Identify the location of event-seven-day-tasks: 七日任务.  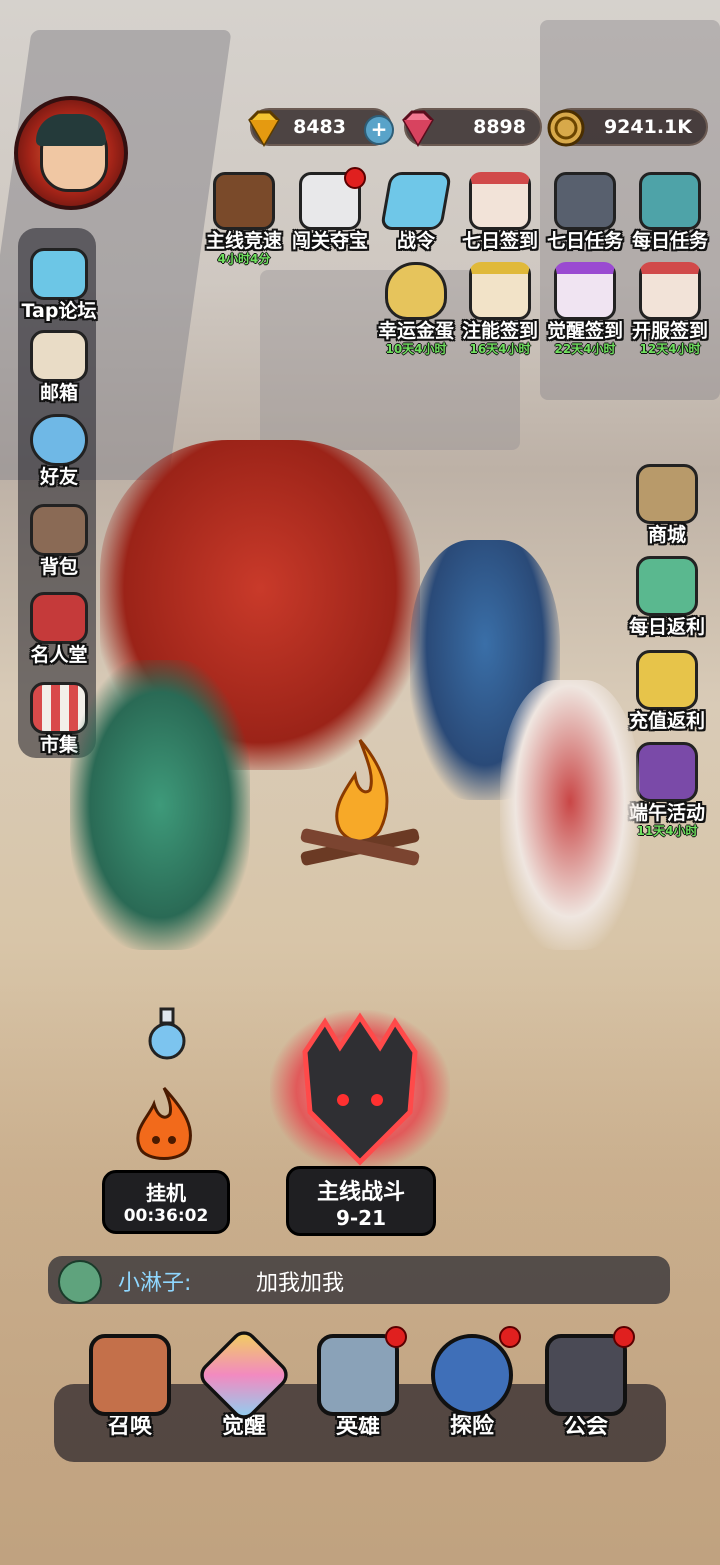
(585, 212).